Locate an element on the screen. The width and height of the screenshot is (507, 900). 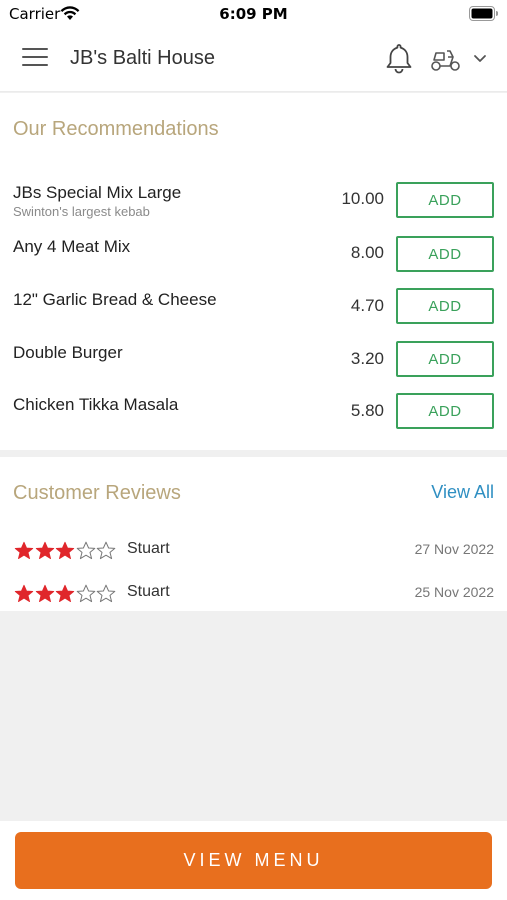
item-description: Swinton's largest kebab is located at coordinates (81, 211).